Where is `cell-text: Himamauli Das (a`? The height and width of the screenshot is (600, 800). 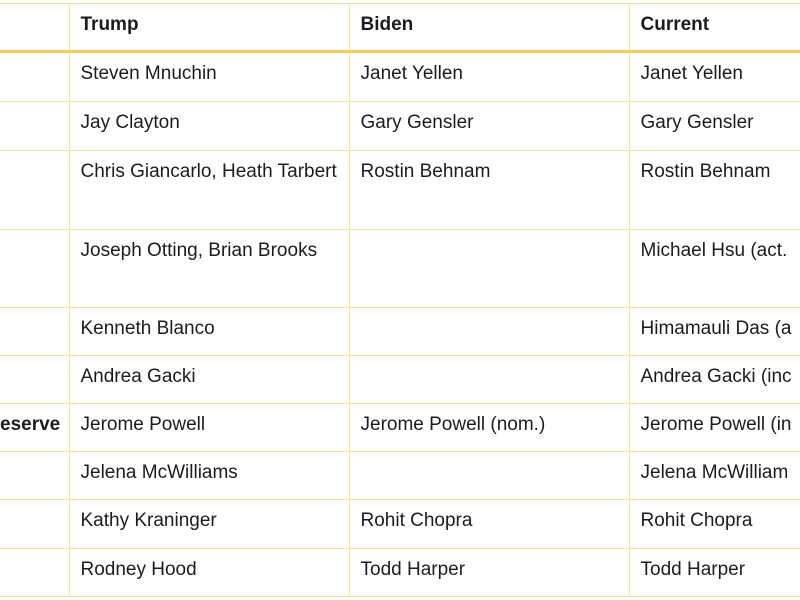
cell-text: Himamauli Das (a is located at coordinates (716, 328).